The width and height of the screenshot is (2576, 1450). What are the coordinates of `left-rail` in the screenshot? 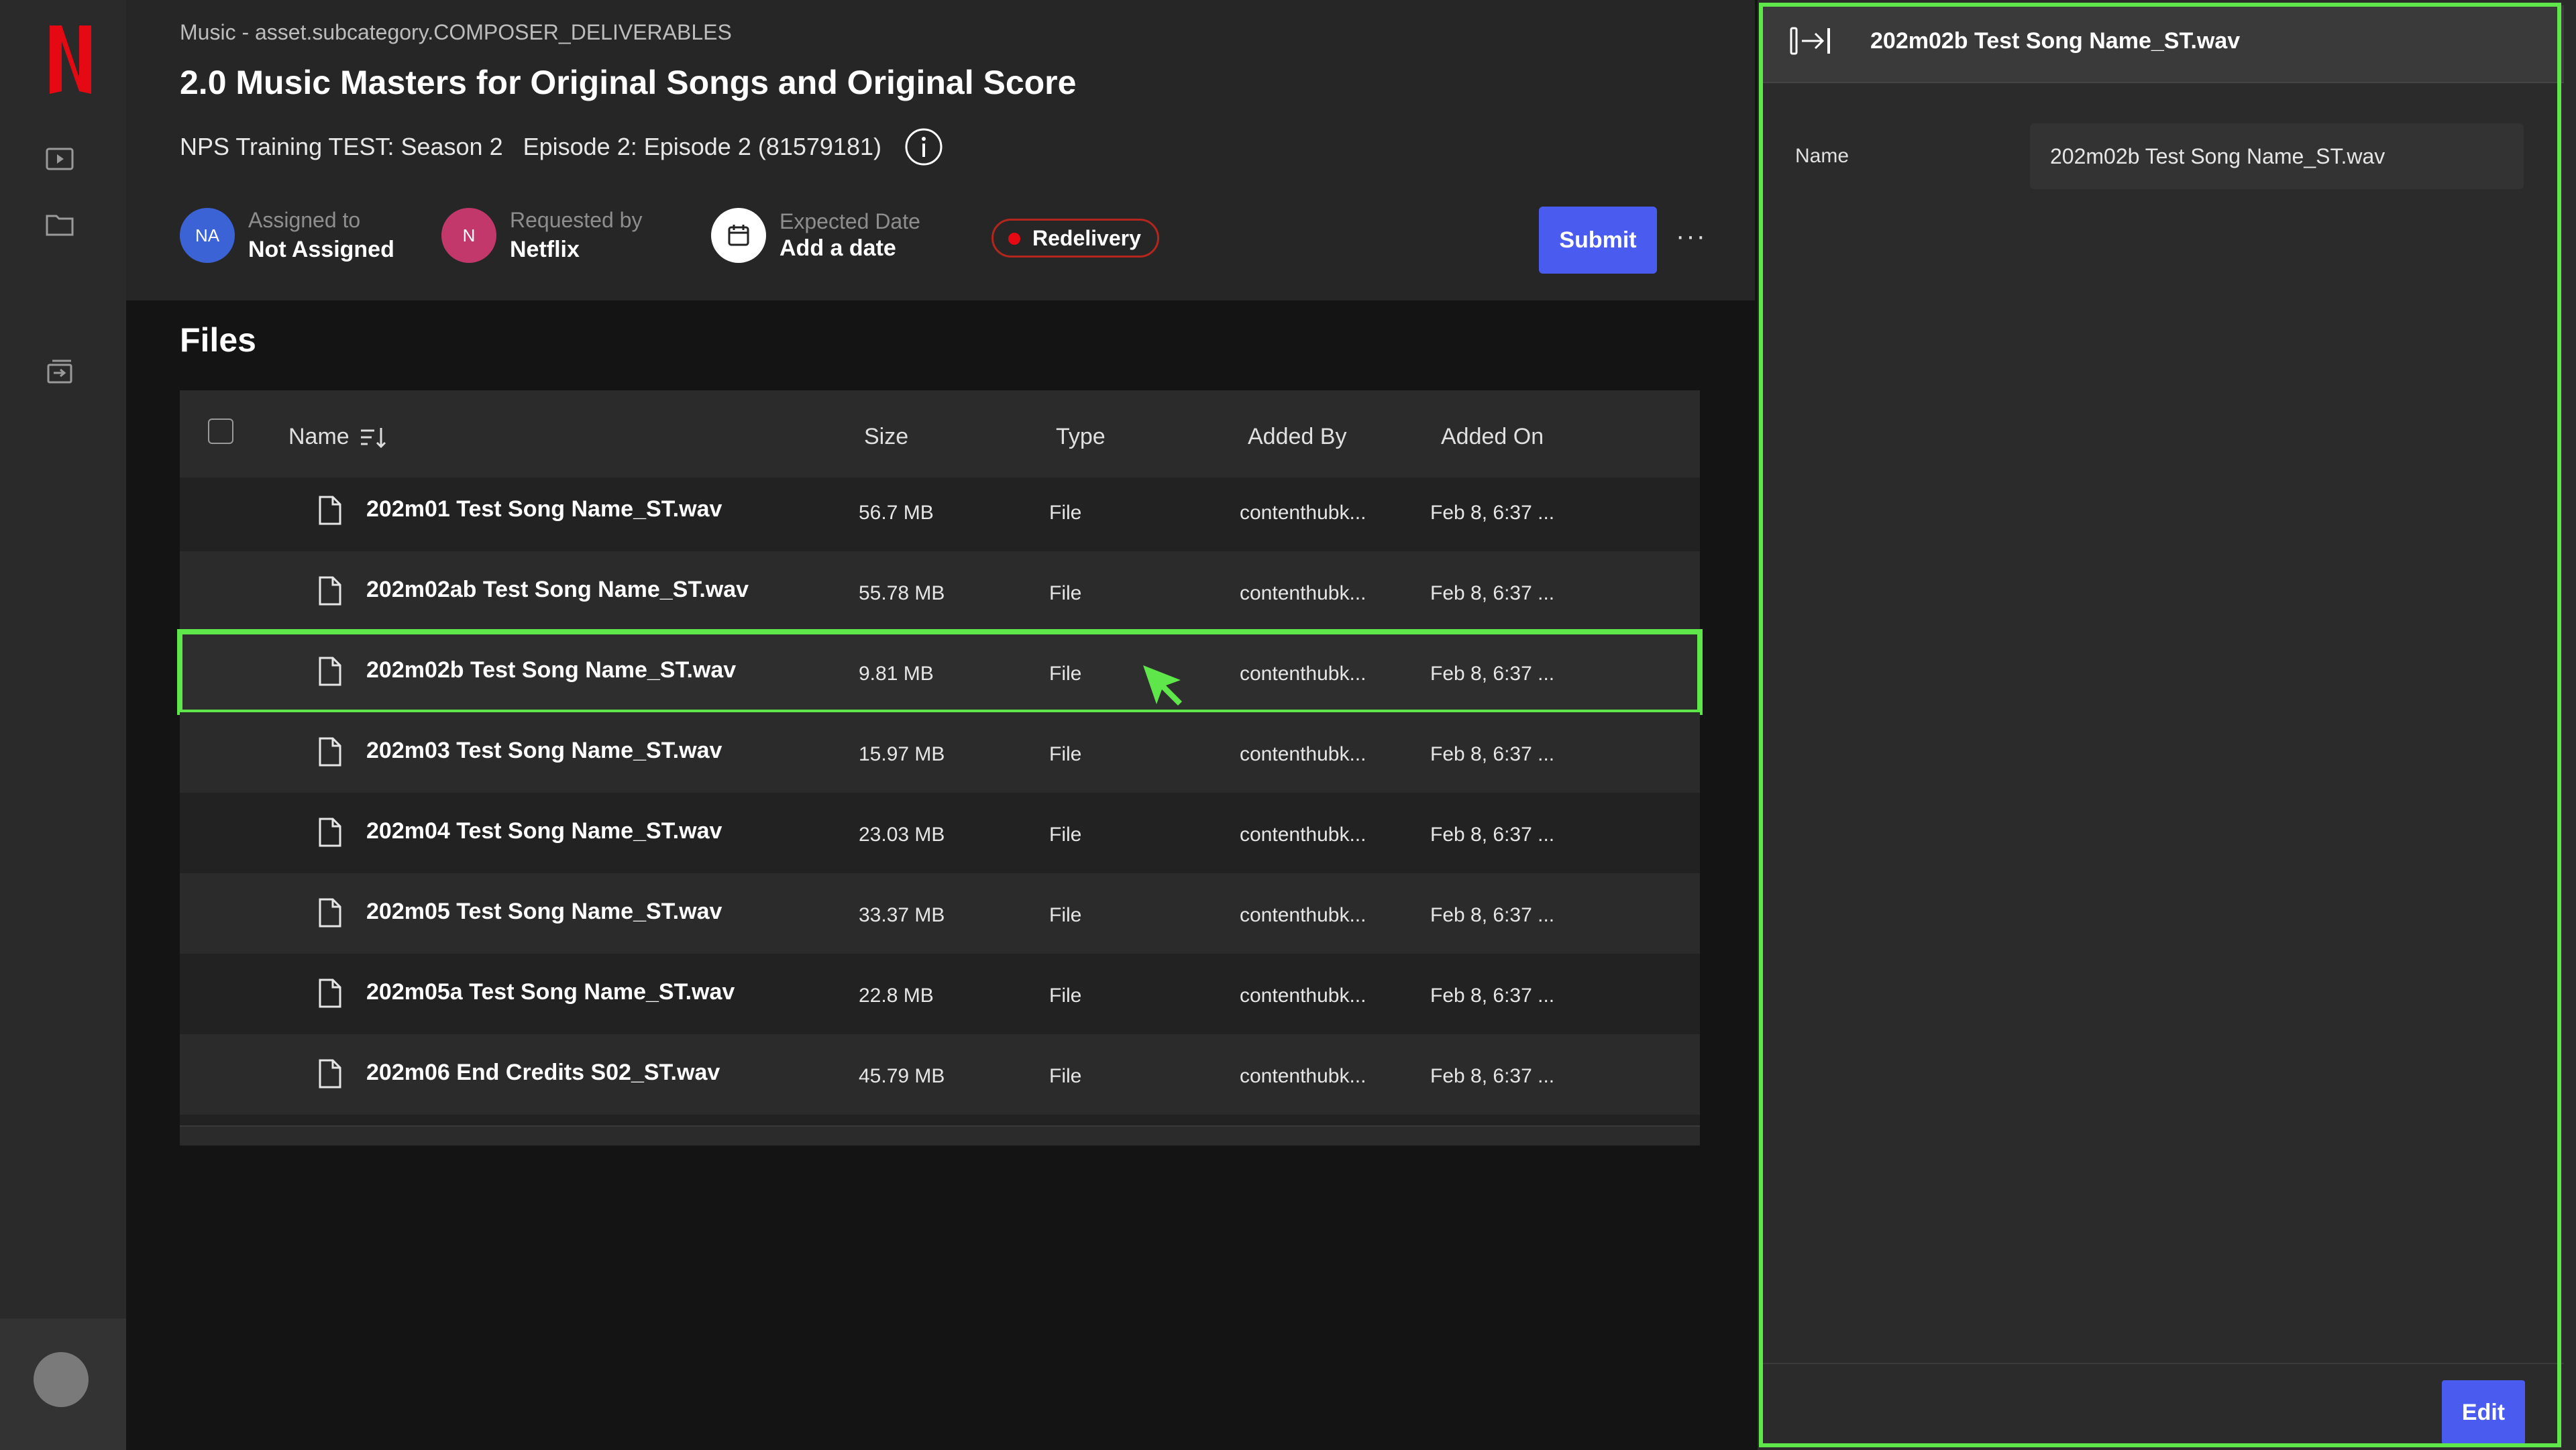 It's located at (63, 725).